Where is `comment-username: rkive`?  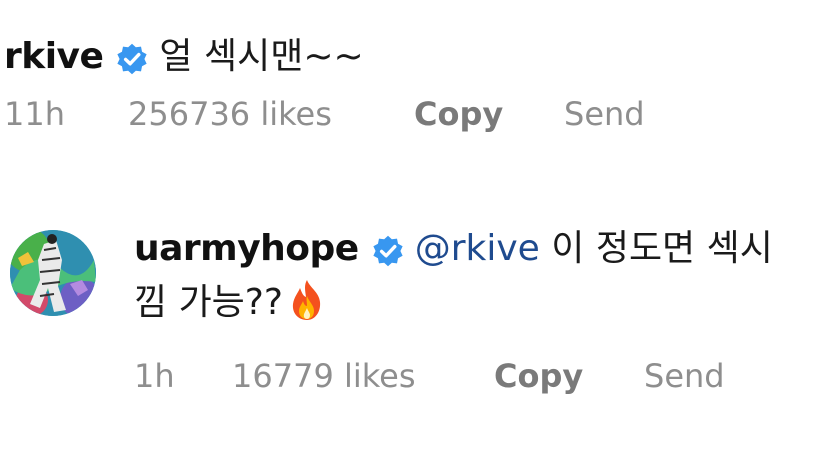
comment-username: rkive is located at coordinates (54, 56).